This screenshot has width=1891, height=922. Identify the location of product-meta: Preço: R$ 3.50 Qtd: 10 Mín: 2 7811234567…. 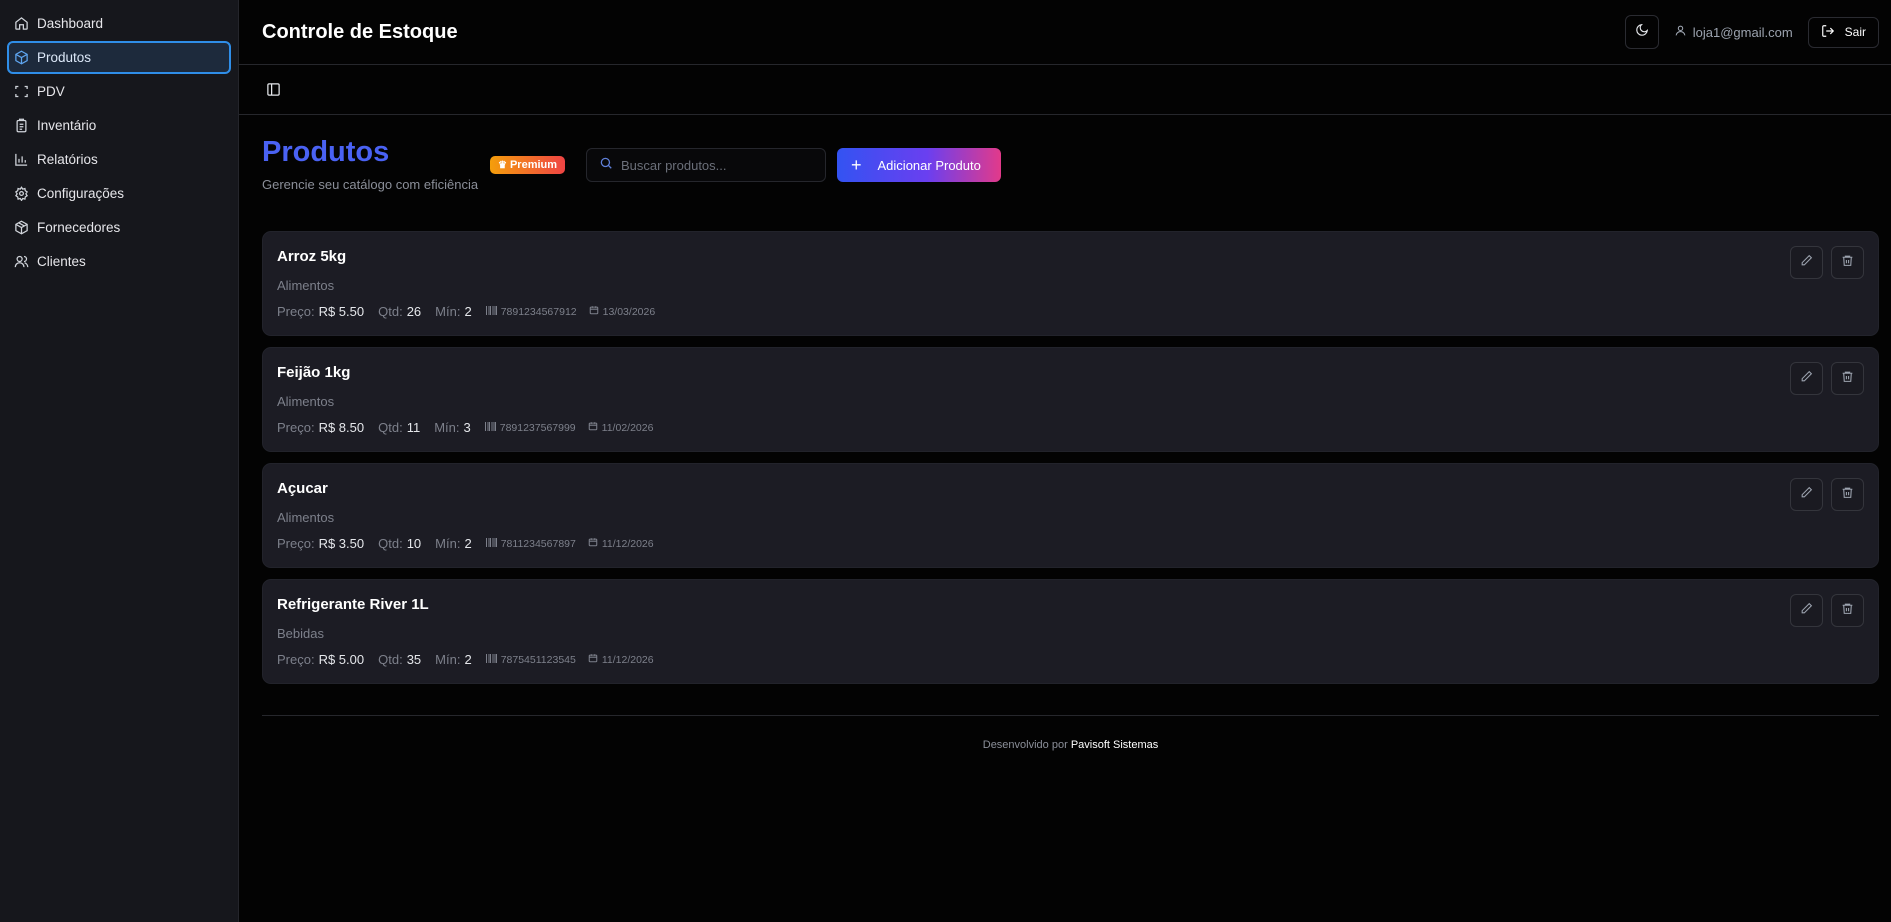
(471, 543).